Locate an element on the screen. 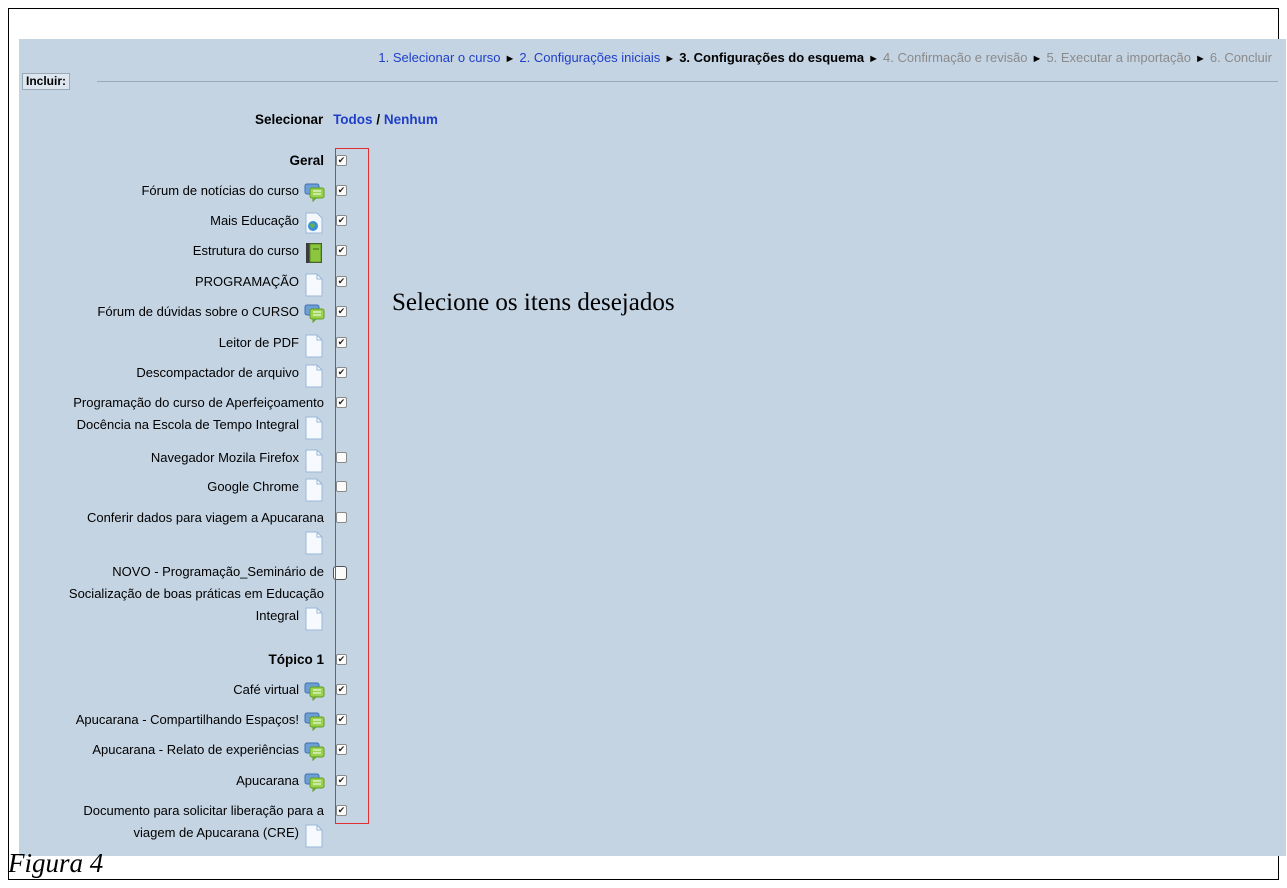 The height and width of the screenshot is (888, 1287). item-label: Conferir dados para viagem a Apucarana is located at coordinates (205, 531).